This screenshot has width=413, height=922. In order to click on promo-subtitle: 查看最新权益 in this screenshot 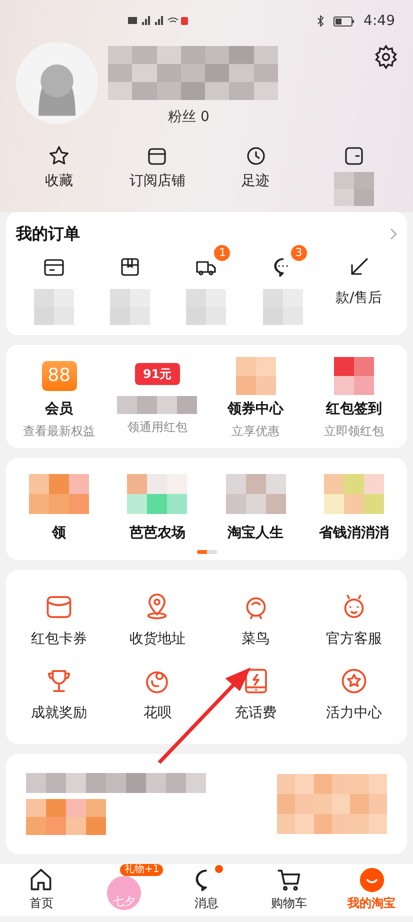, I will do `click(59, 431)`.